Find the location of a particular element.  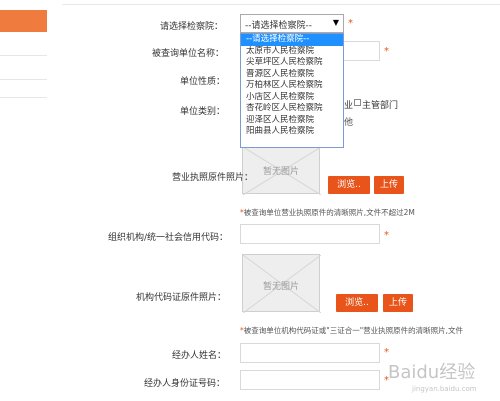

dropdown-option: 太原市人民检察院 is located at coordinates (292, 52).